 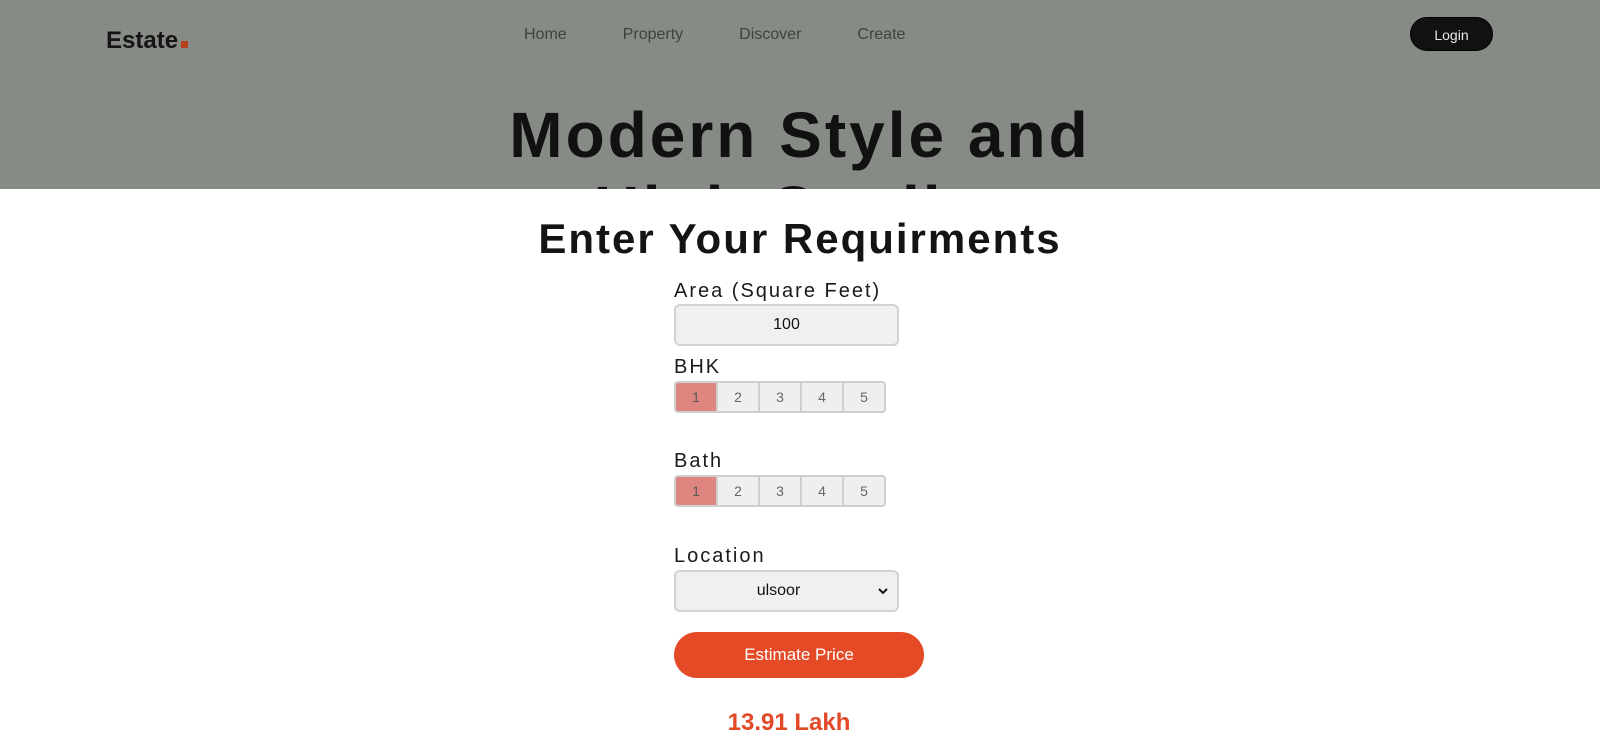 I want to click on logo-dot-icon, so click(x=185, y=44).